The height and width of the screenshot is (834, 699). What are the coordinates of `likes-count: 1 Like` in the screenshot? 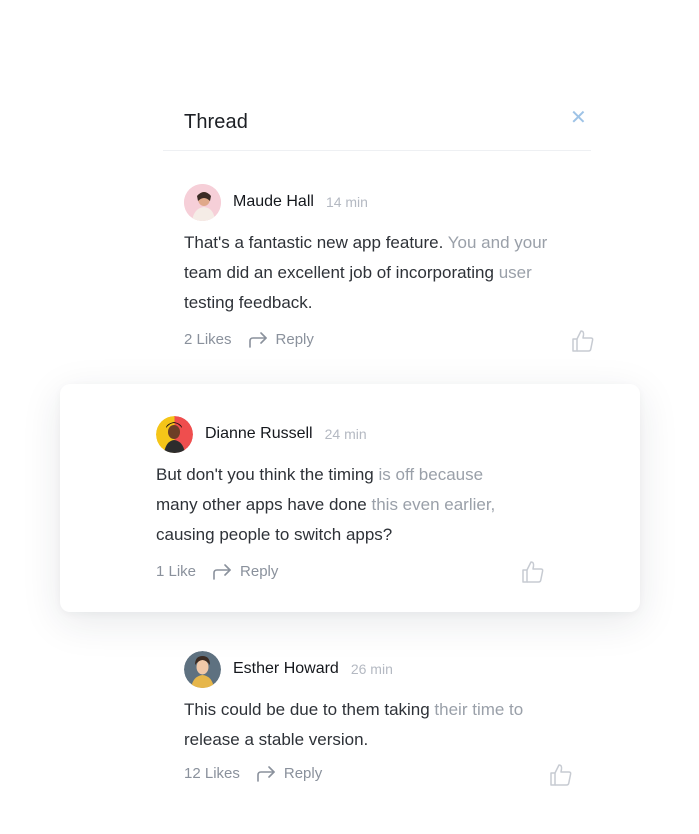 It's located at (176, 571).